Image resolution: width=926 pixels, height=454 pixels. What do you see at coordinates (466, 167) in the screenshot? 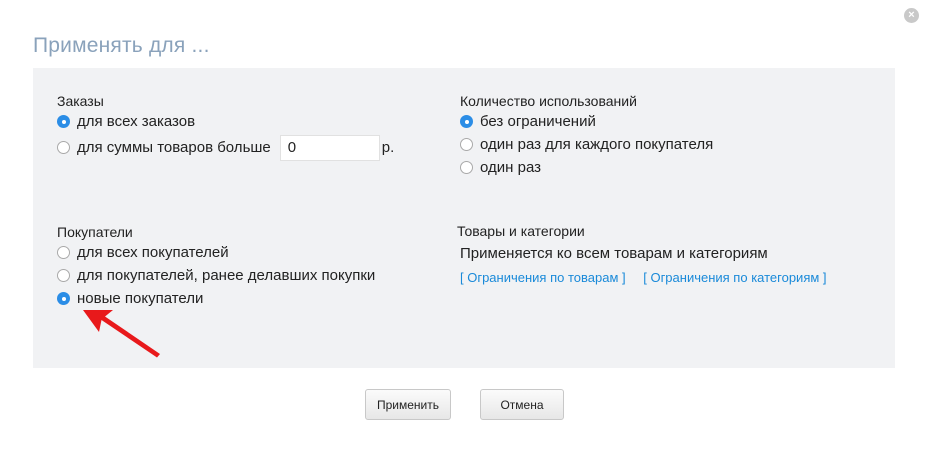
I see `usage-radio-once` at bounding box center [466, 167].